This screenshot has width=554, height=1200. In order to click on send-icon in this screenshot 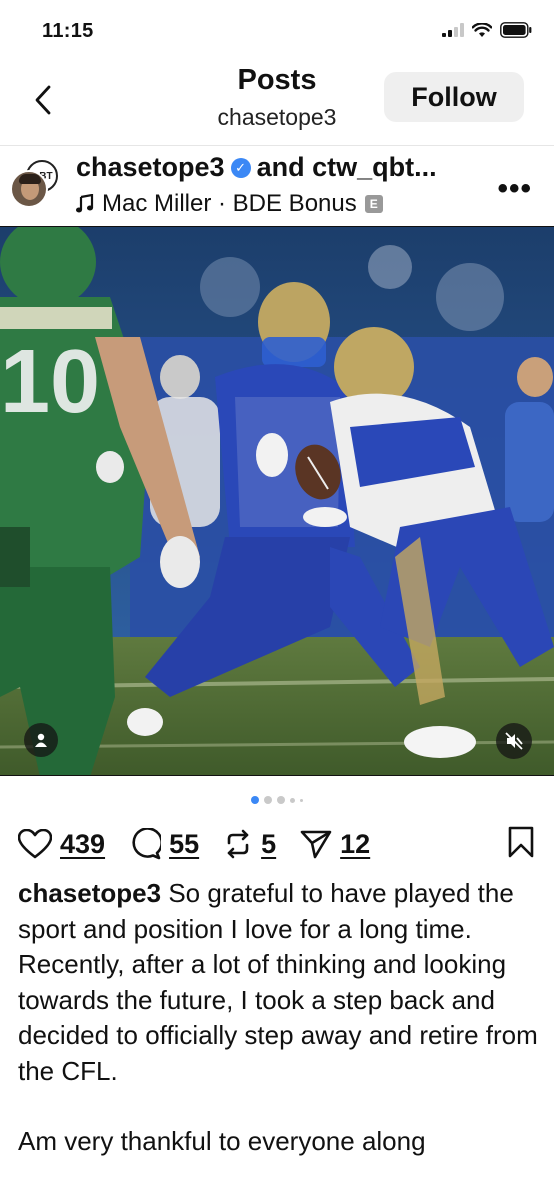, I will do `click(316, 844)`.